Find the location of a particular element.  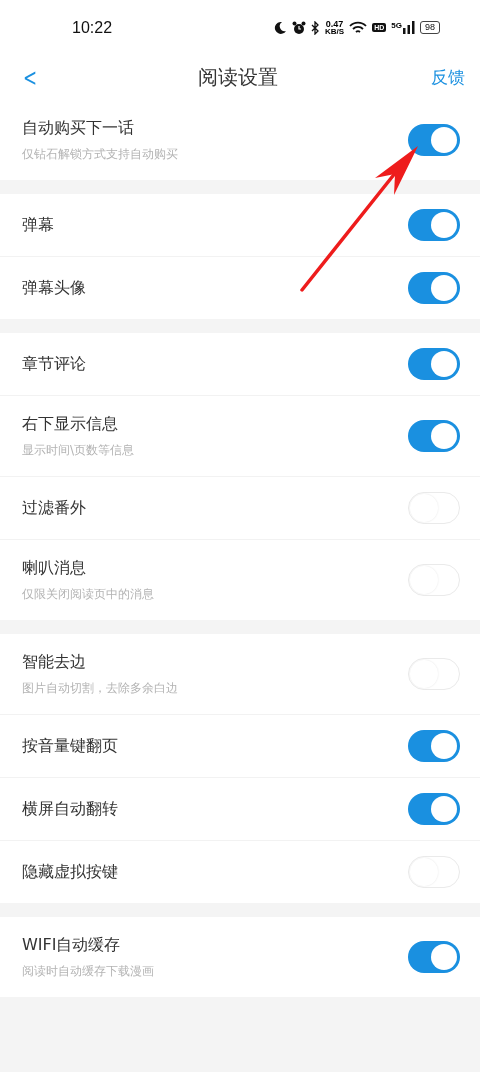

battery-indicator: 98 is located at coordinates (430, 27).